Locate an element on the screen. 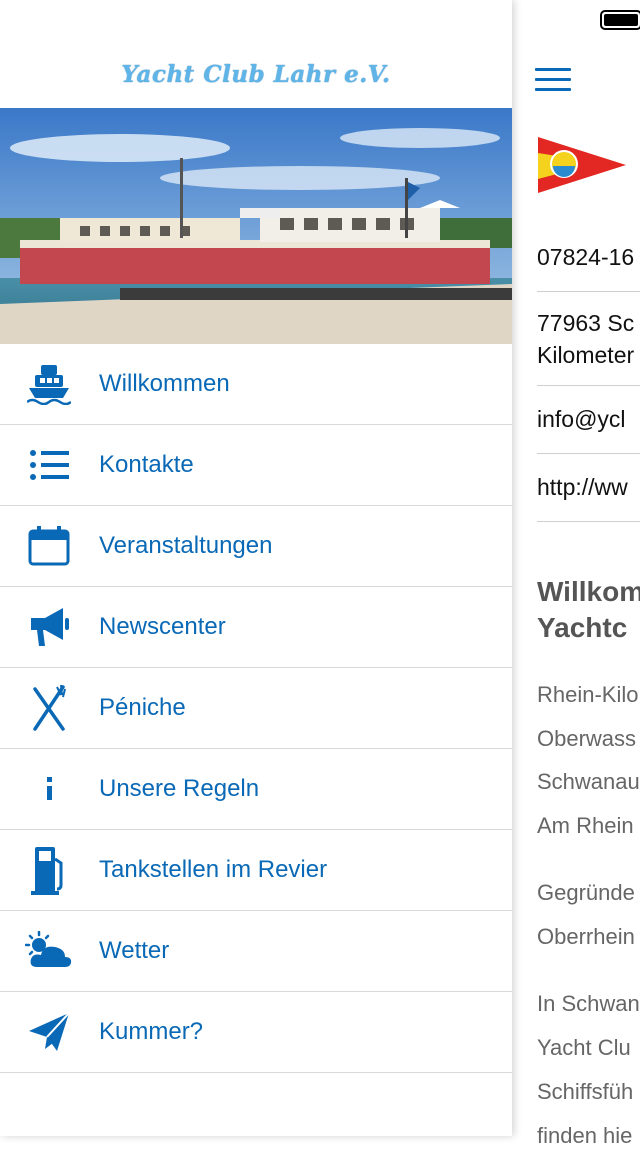 This screenshot has width=640, height=1149. paper-plane-icon is located at coordinates (49, 1032).